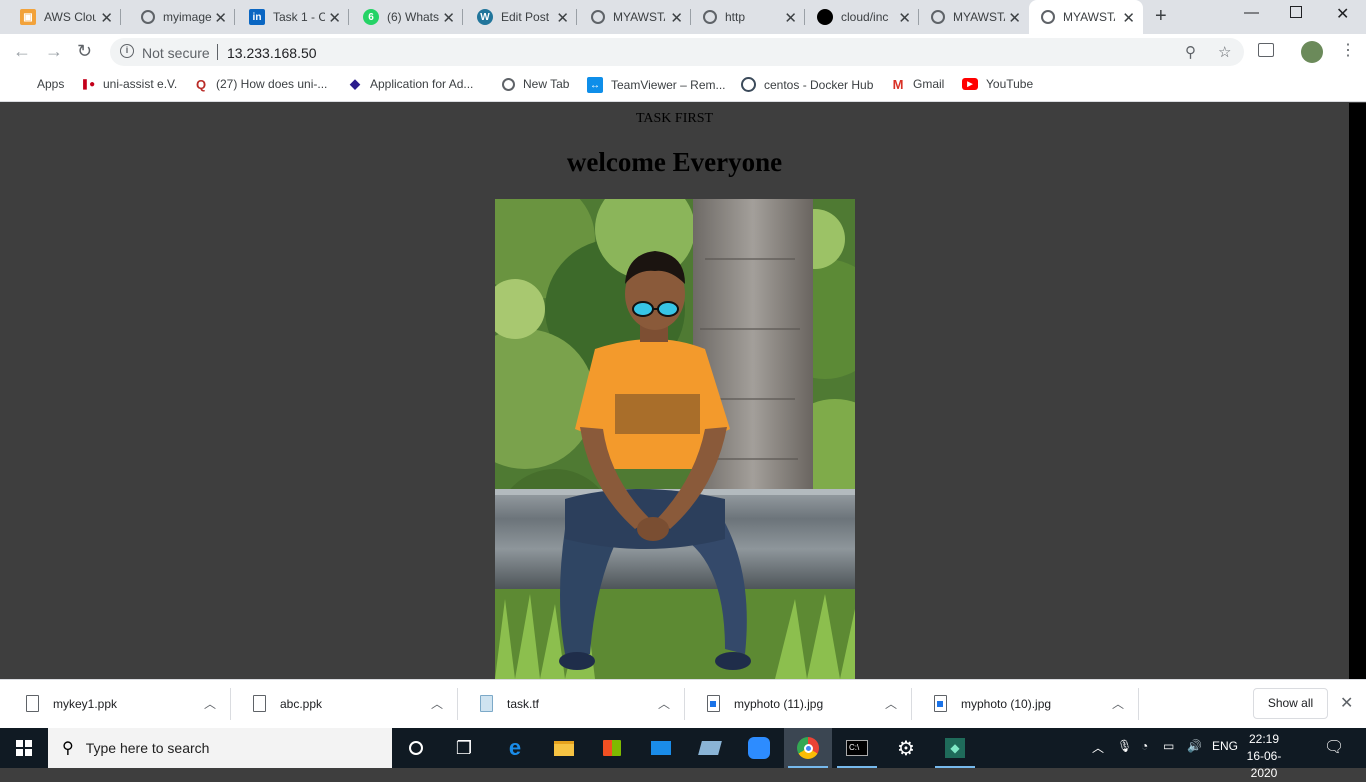 This screenshot has height=782, width=1366. What do you see at coordinates (515, 748) in the screenshot?
I see `edge-icon: e` at bounding box center [515, 748].